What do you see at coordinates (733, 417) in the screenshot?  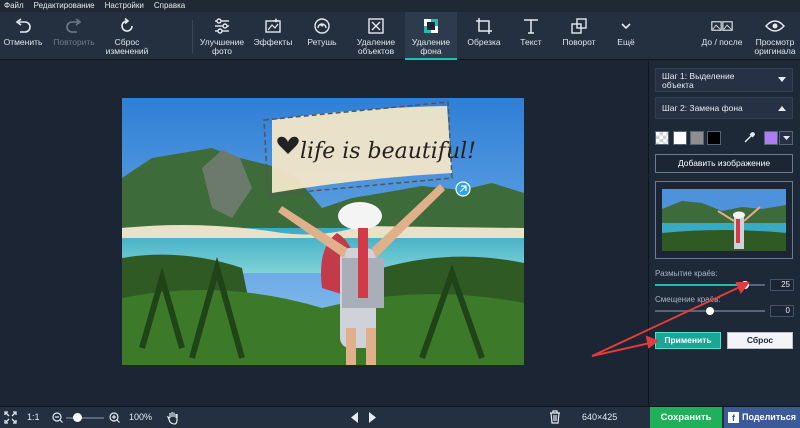 I see `facebook-icon: f` at bounding box center [733, 417].